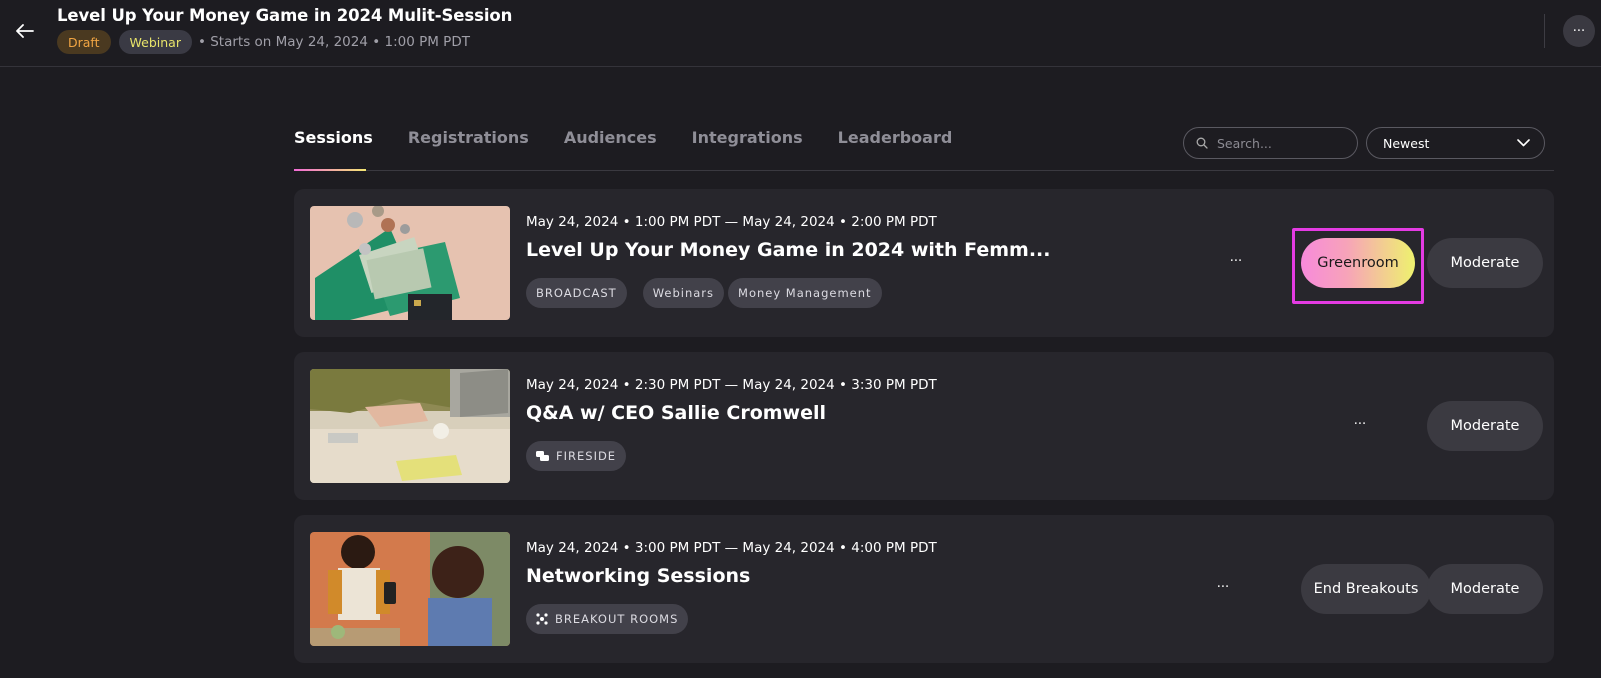  What do you see at coordinates (1579, 31) in the screenshot?
I see `more-options-button: ···` at bounding box center [1579, 31].